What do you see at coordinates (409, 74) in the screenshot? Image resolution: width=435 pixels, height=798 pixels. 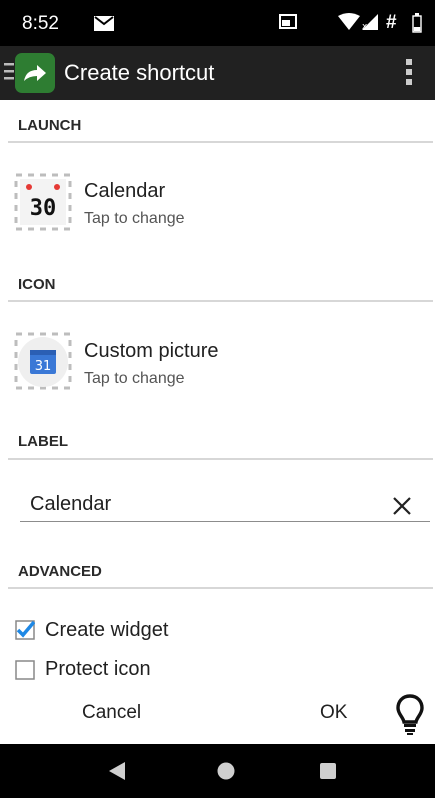 I see `overflow-menu-icon` at bounding box center [409, 74].